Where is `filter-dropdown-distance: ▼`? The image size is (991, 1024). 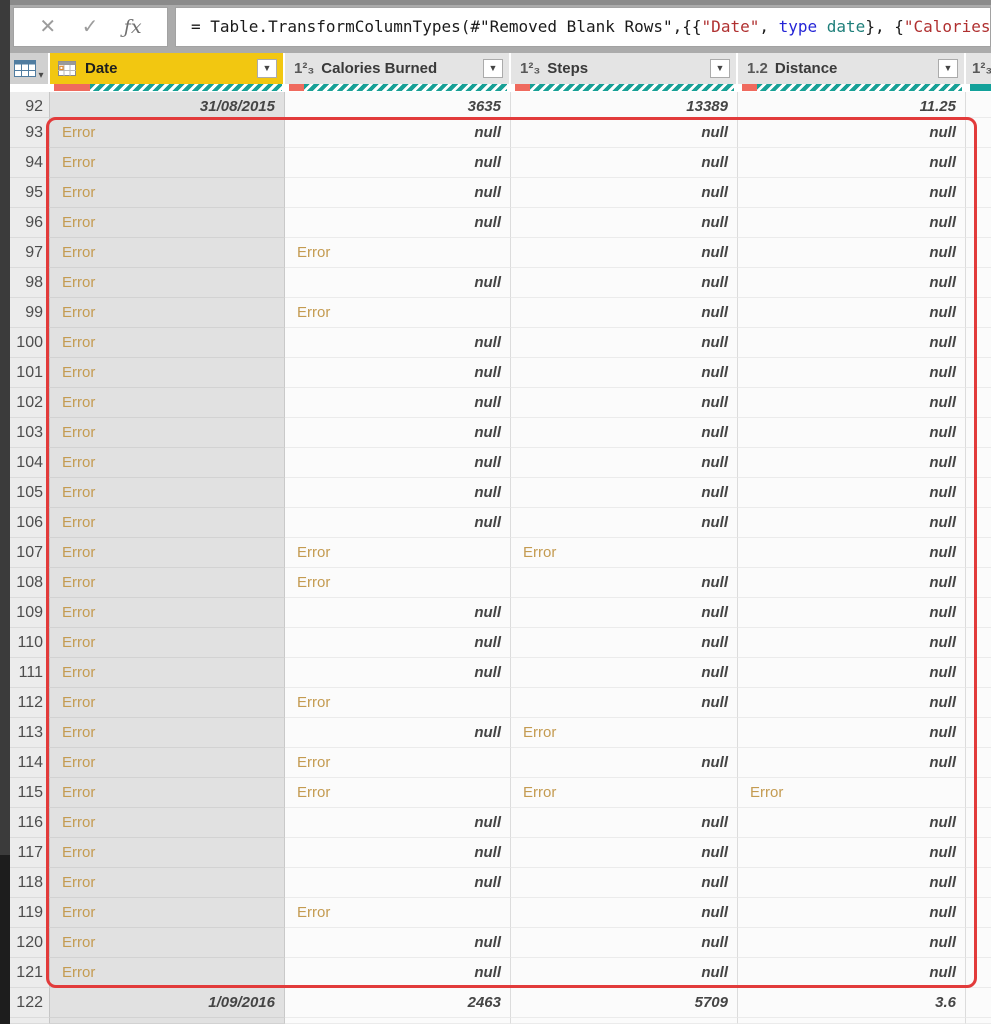
filter-dropdown-distance: ▼ is located at coordinates (948, 68).